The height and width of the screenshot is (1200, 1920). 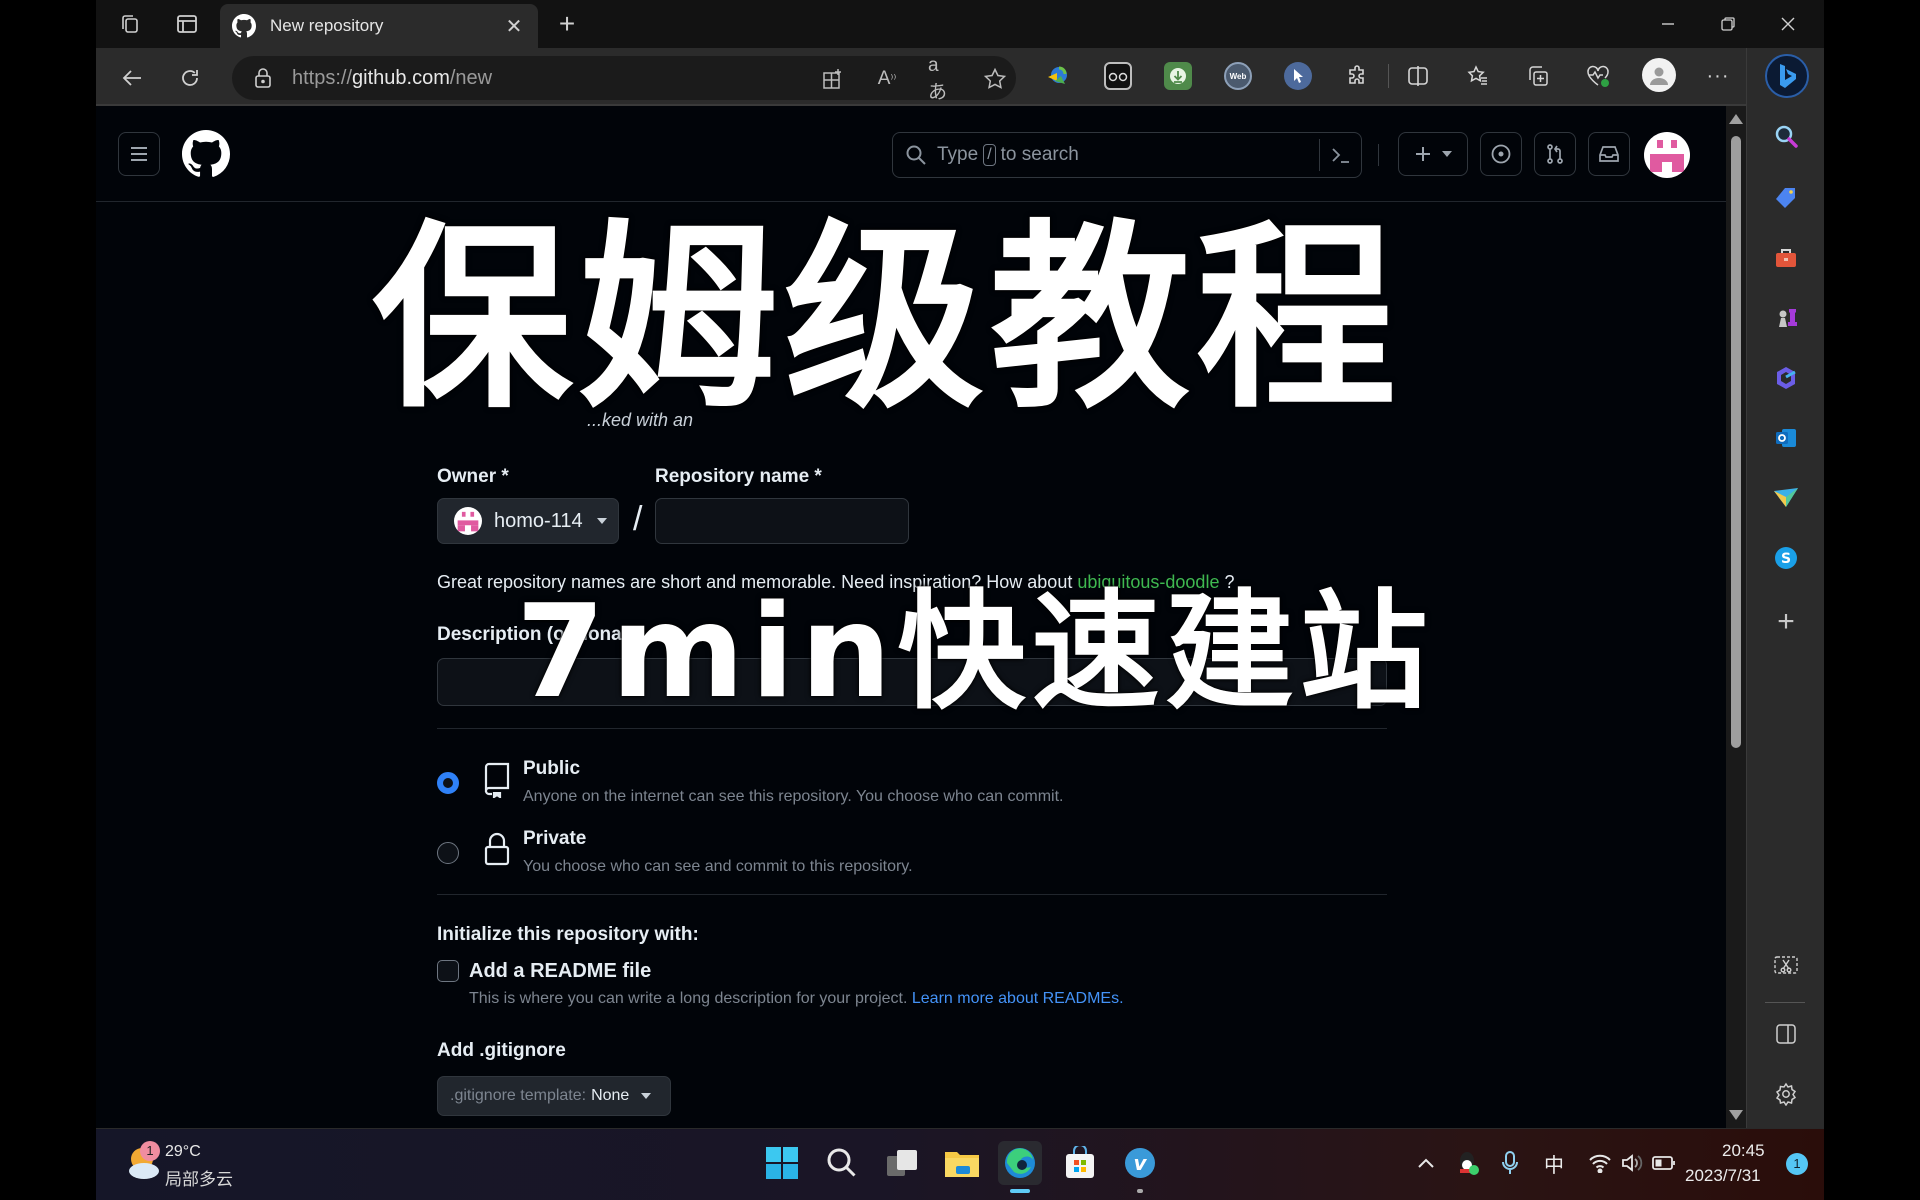 I want to click on init-label: Initialize this repository with:, so click(x=568, y=934).